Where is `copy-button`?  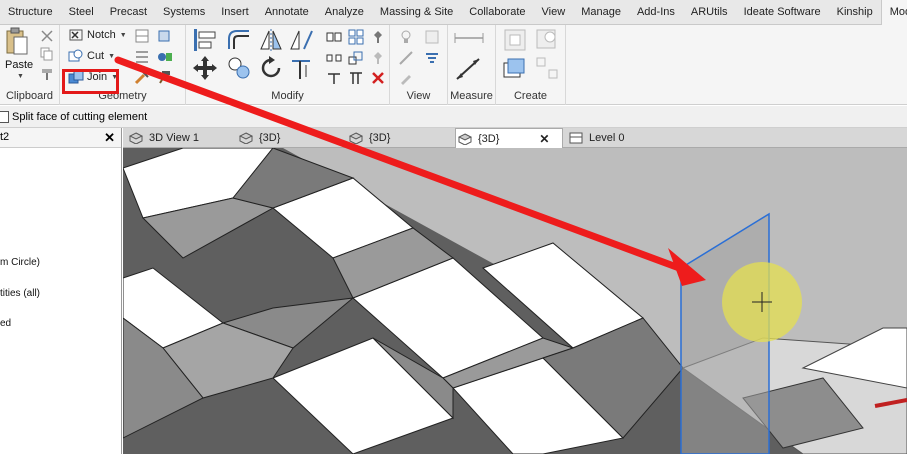 copy-button is located at coordinates (47, 55).